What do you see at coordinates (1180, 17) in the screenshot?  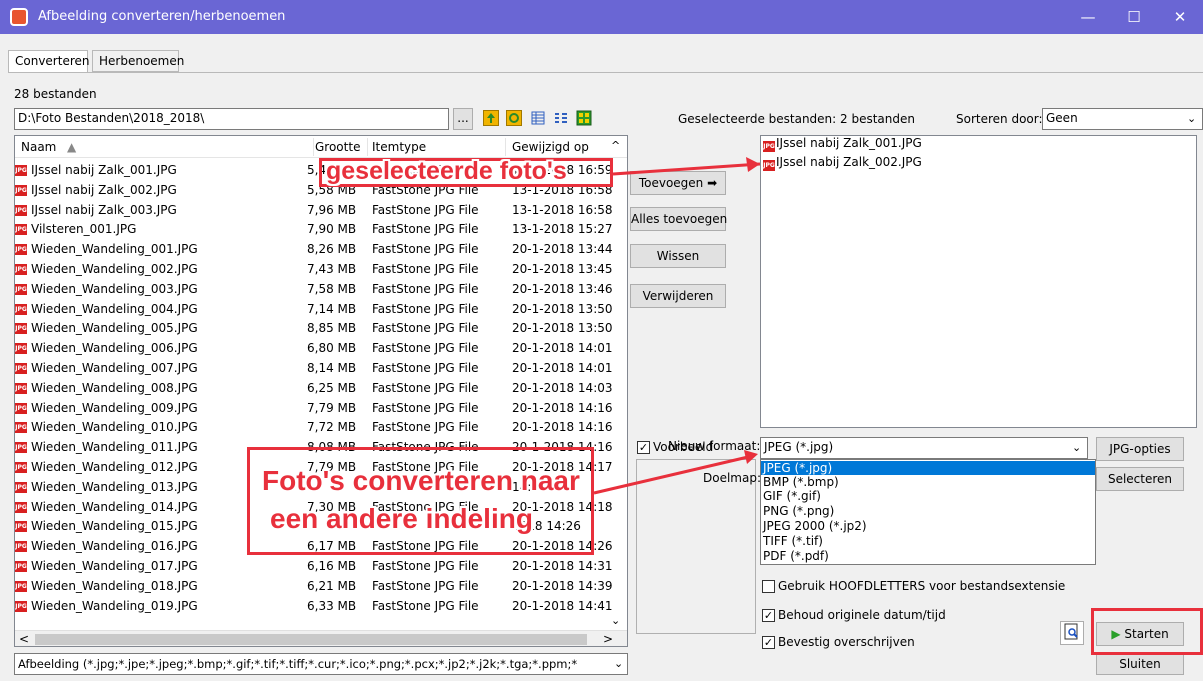 I see `close-button: ✕` at bounding box center [1180, 17].